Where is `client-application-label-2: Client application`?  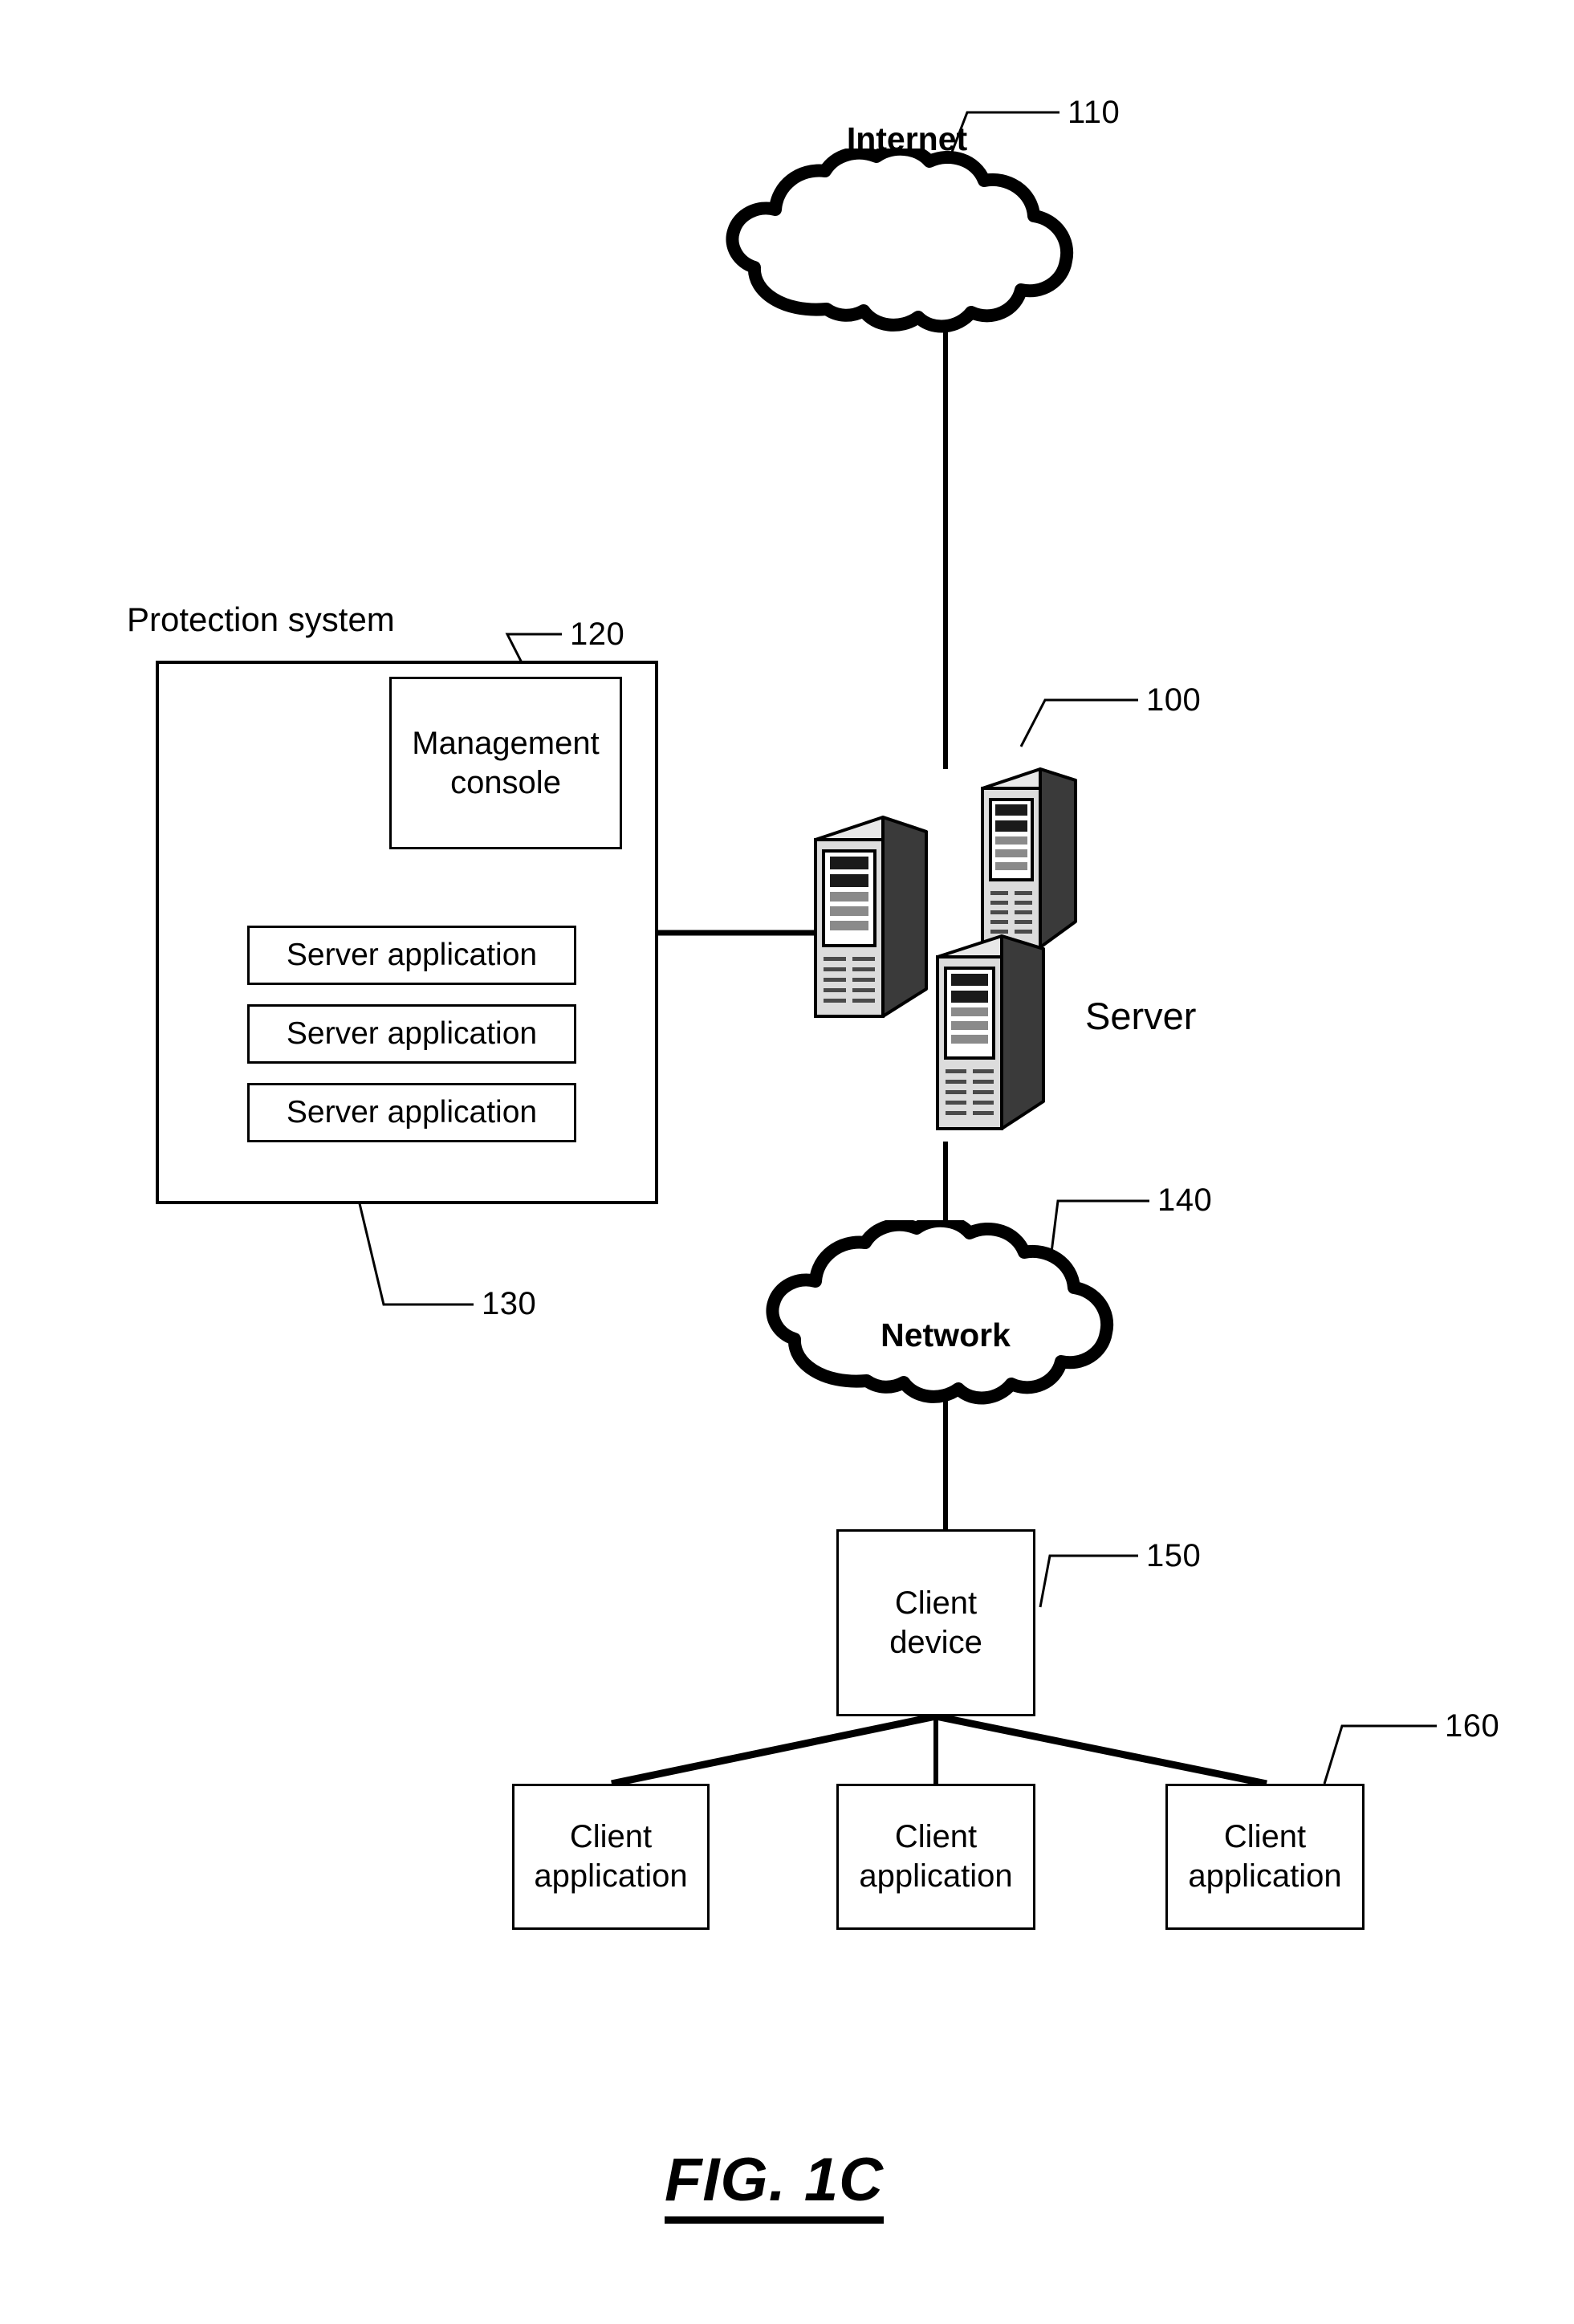
client-application-label-2: Client application is located at coordinates (936, 1856).